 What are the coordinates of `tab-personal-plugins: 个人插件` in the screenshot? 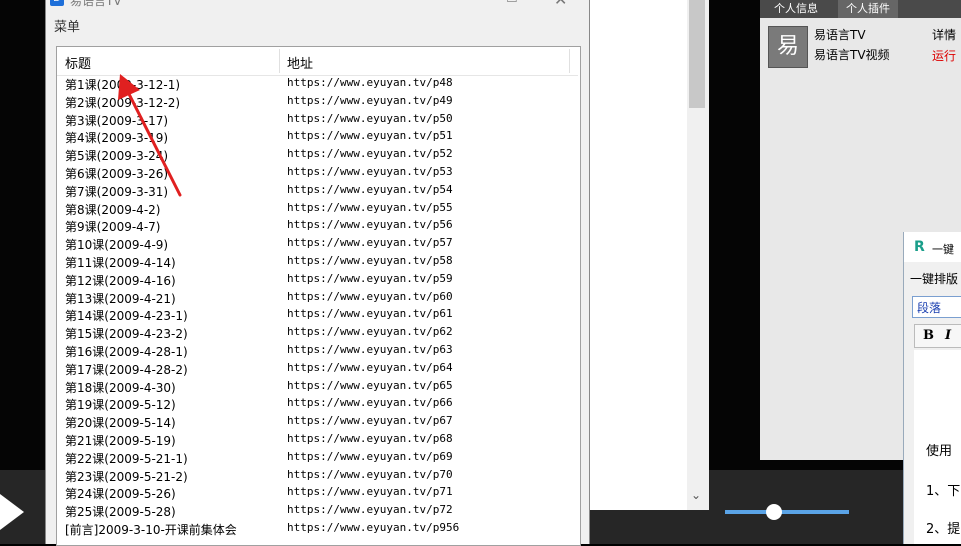 It's located at (868, 9).